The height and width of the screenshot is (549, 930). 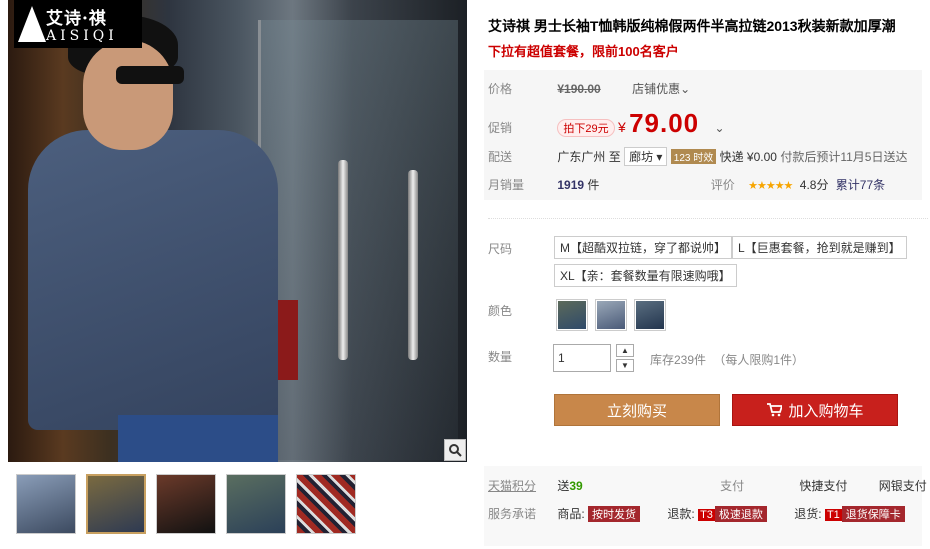 I want to click on bank-pay: 网银支付, so click(x=903, y=486).